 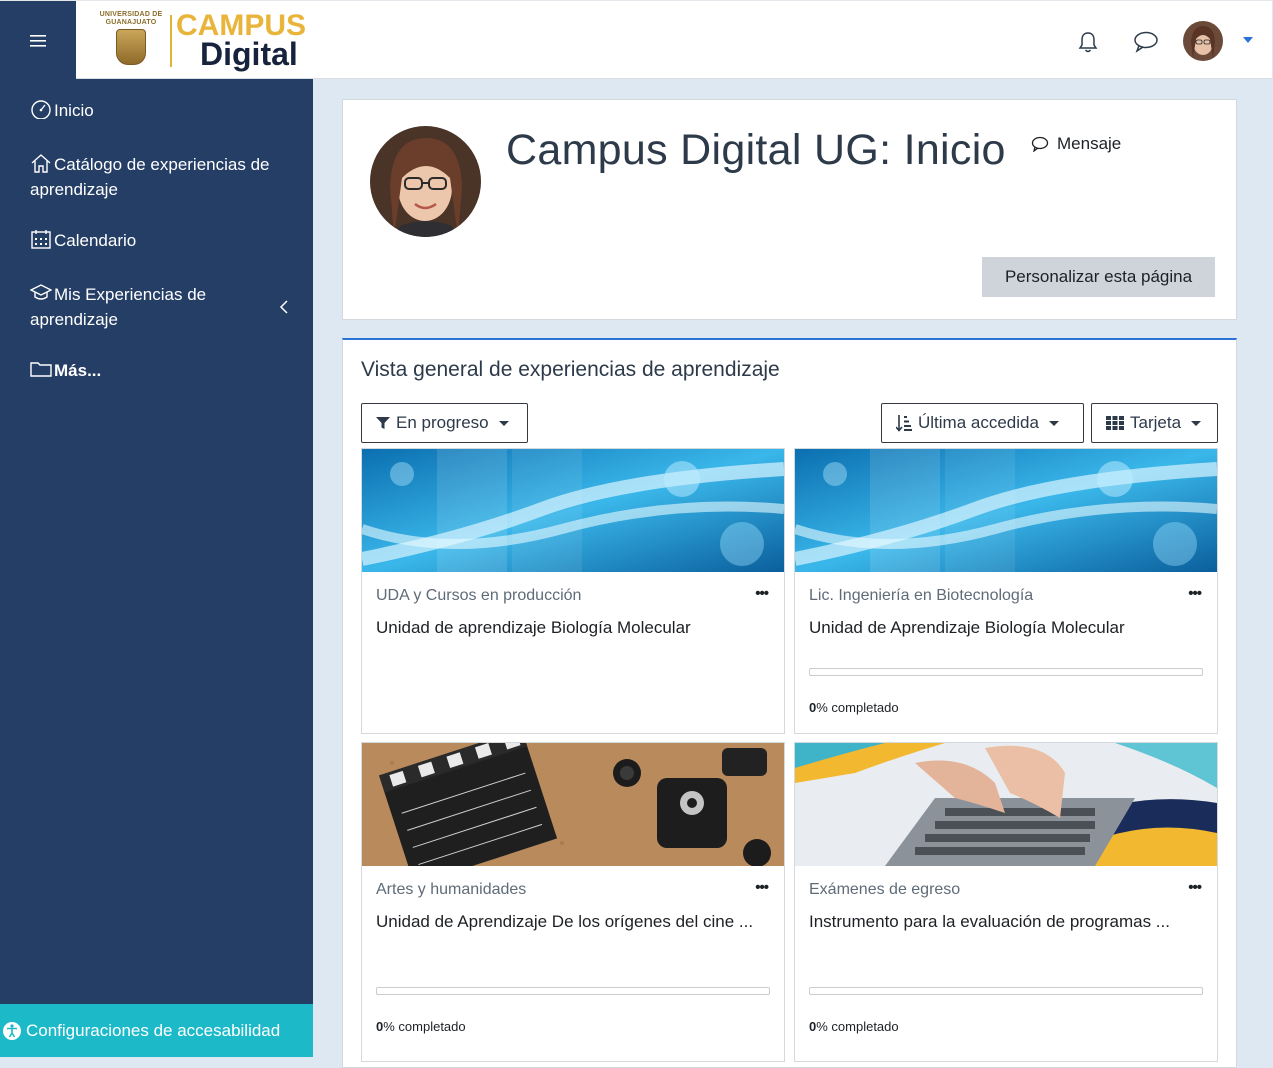 I want to click on filter-dropdown: En progreso, so click(x=444, y=423).